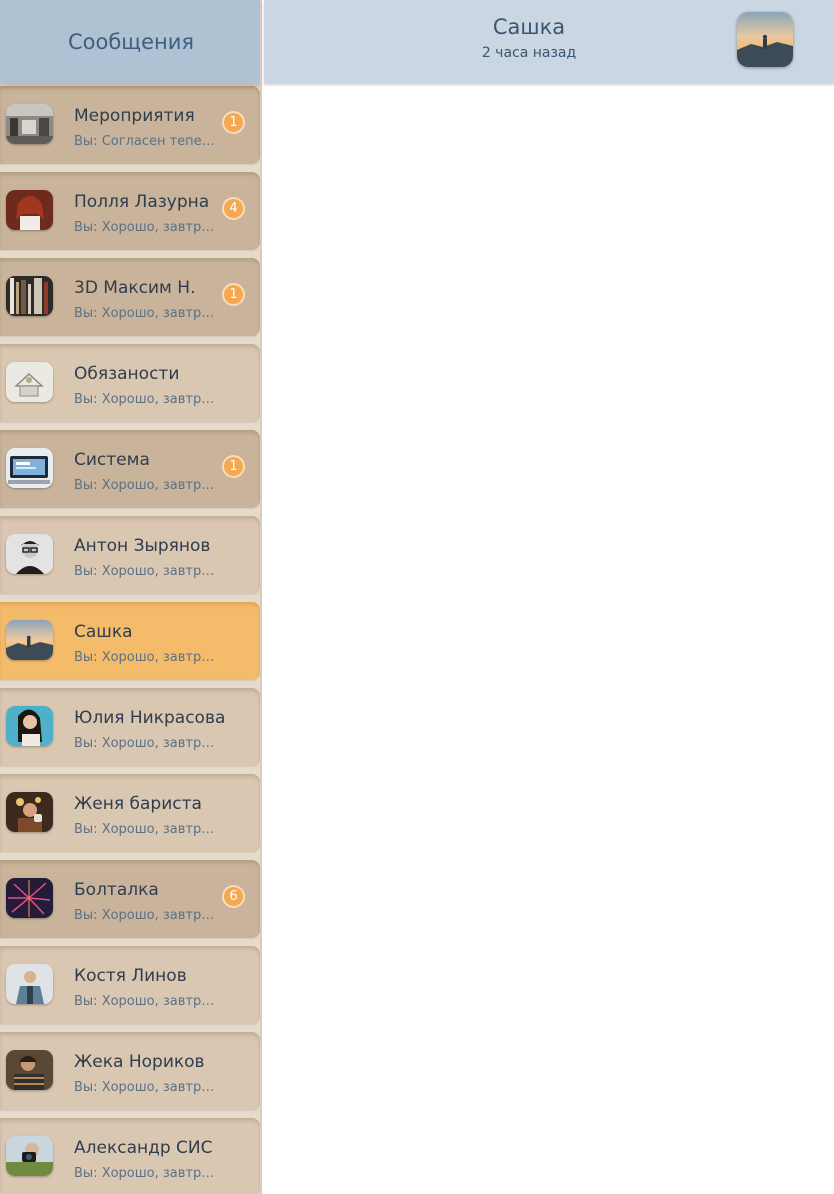 The image size is (834, 1194). I want to click on man-glasses-photo-icon, so click(29, 554).